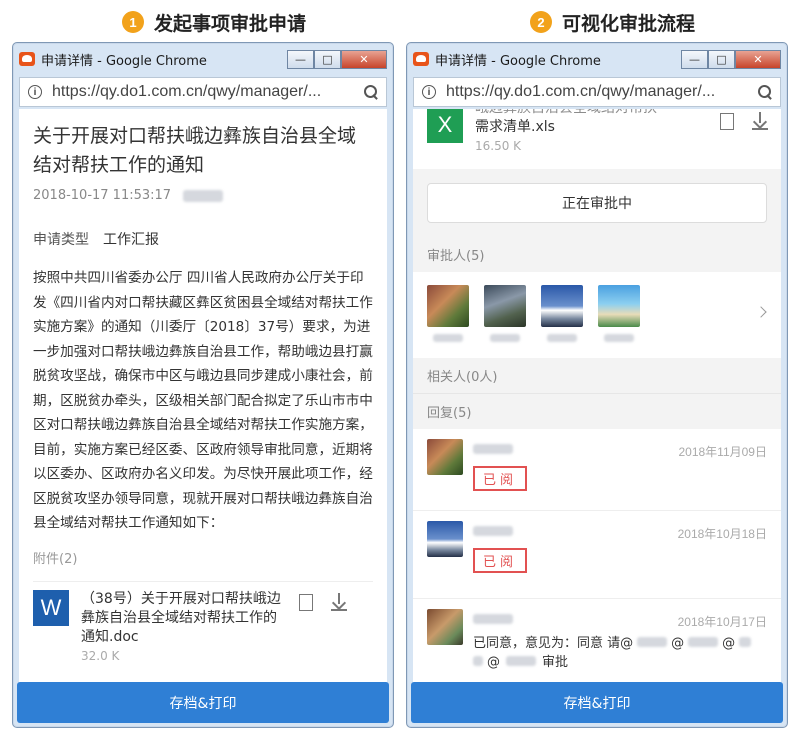 Image resolution: width=800 pixels, height=735 pixels. What do you see at coordinates (445, 126) in the screenshot?
I see `excel-file-icon: X` at bounding box center [445, 126].